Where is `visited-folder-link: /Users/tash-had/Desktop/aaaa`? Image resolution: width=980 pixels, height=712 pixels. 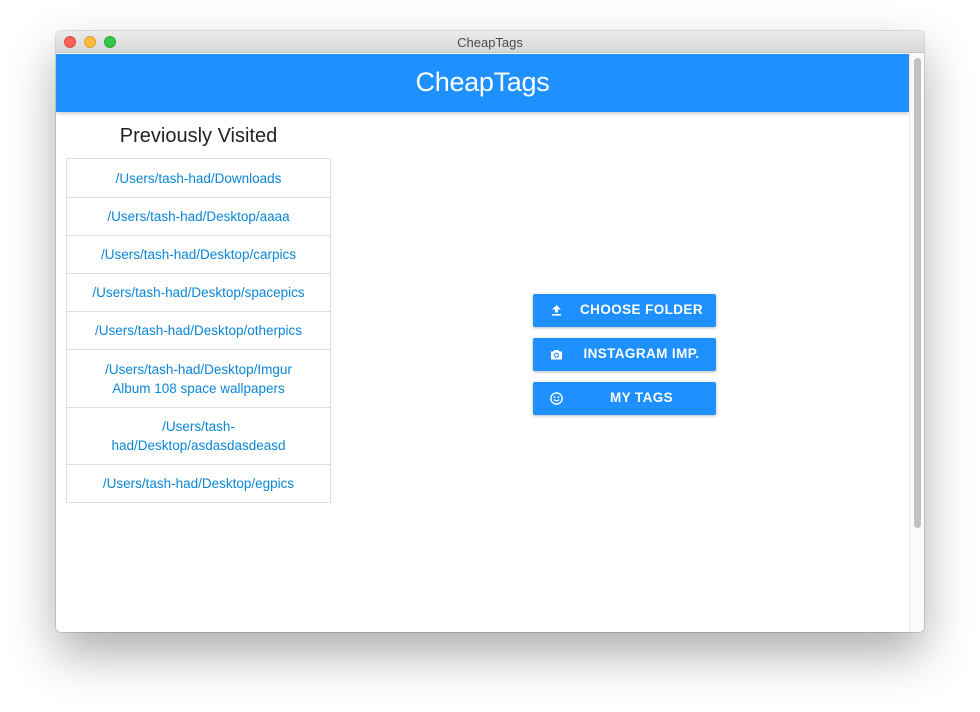 visited-folder-link: /Users/tash-had/Desktop/aaaa is located at coordinates (198, 216).